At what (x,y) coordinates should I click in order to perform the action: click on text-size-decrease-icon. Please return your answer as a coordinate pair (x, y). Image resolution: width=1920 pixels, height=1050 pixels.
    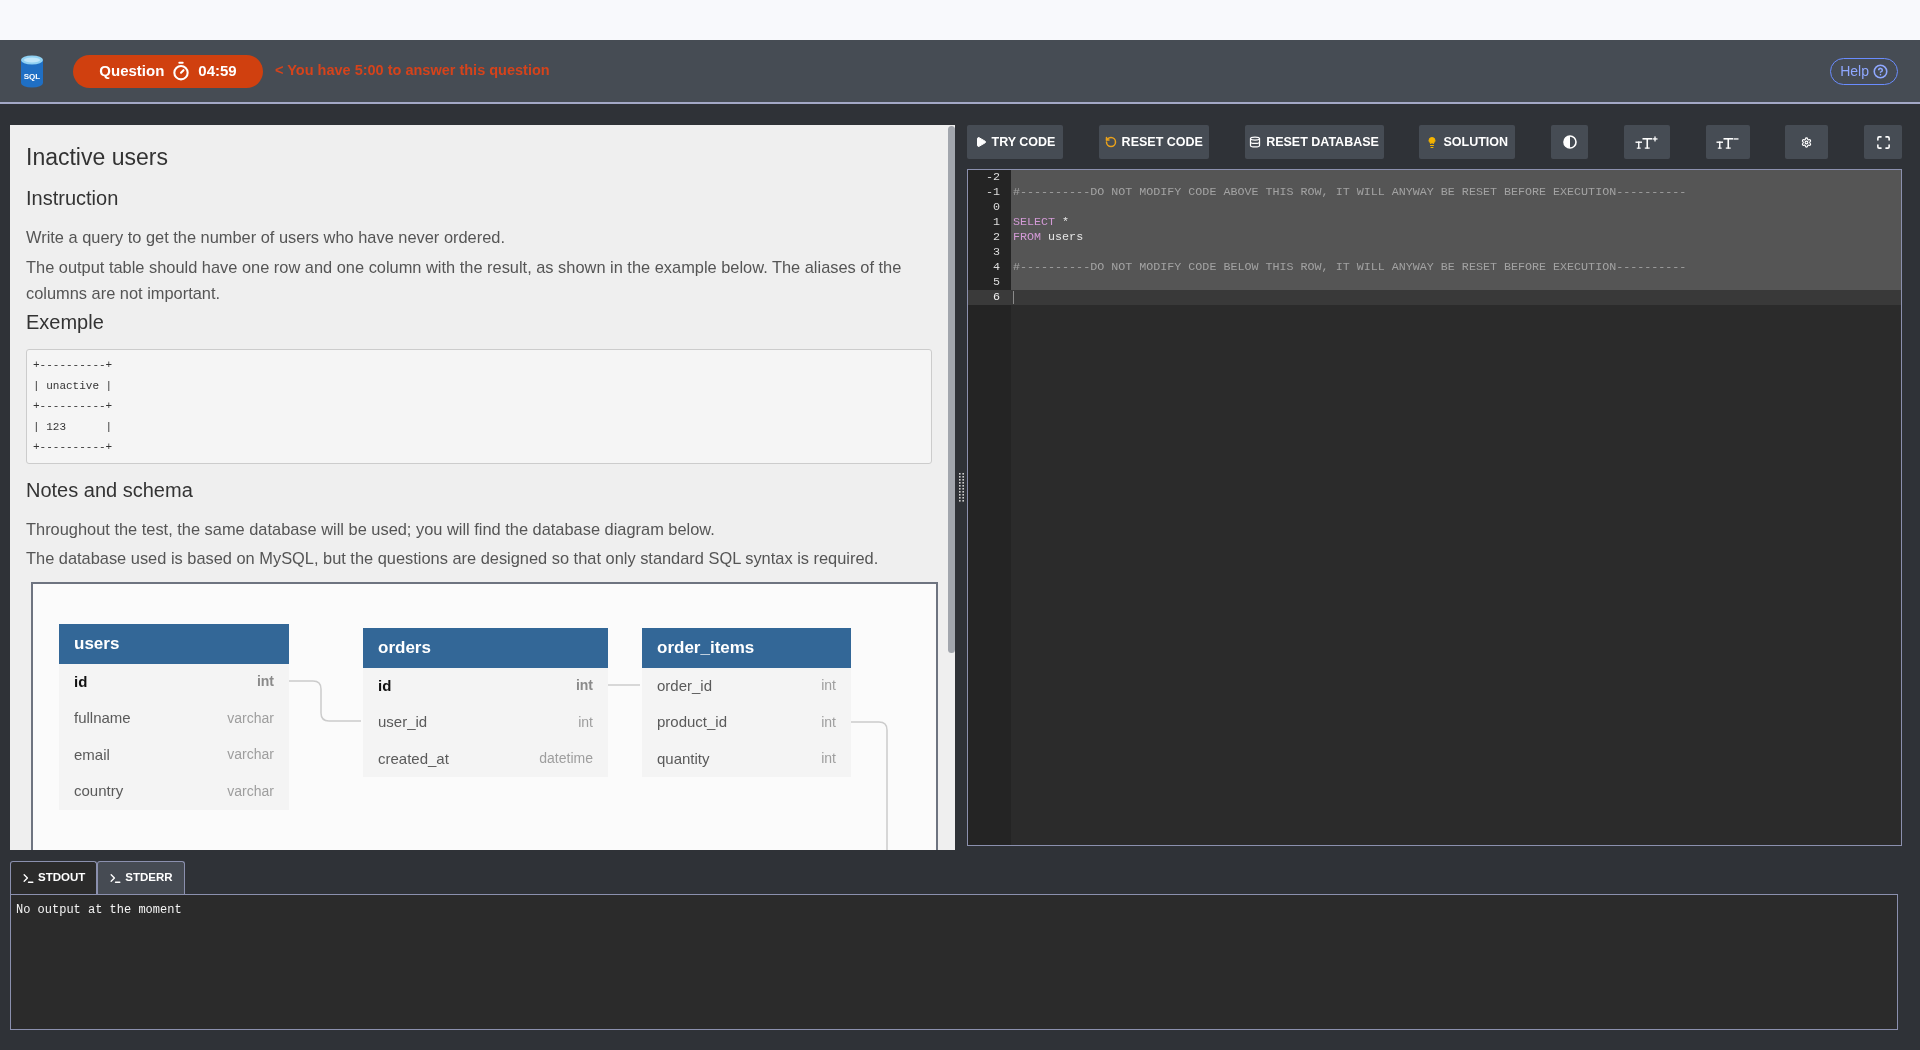
    Looking at the image, I should click on (1727, 142).